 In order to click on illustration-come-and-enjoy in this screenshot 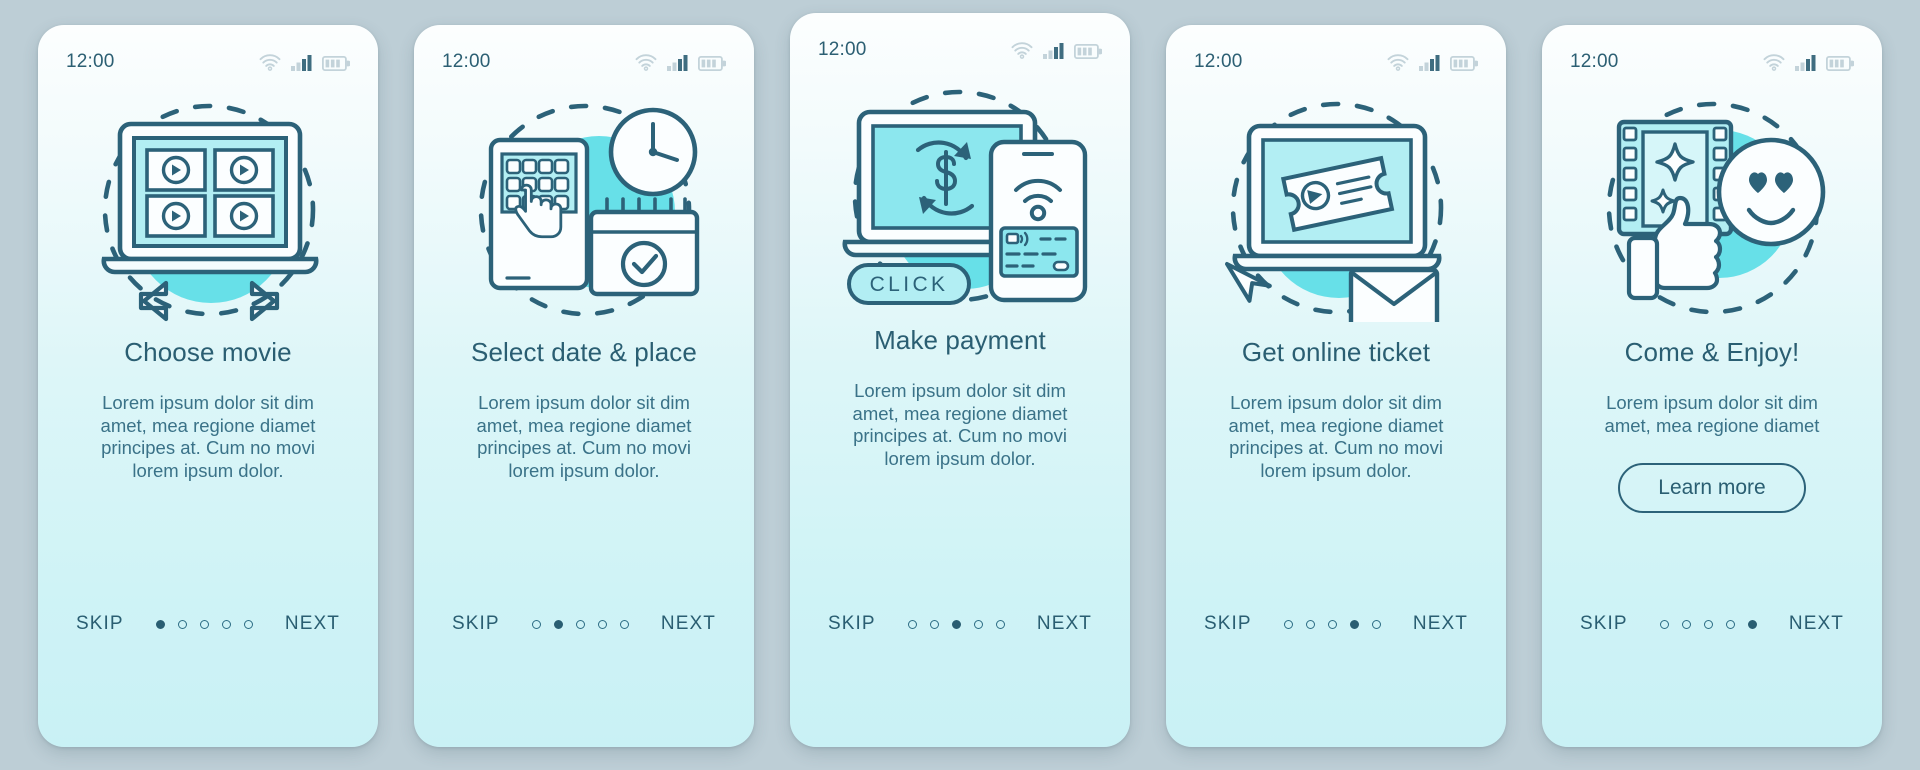, I will do `click(1712, 207)`.